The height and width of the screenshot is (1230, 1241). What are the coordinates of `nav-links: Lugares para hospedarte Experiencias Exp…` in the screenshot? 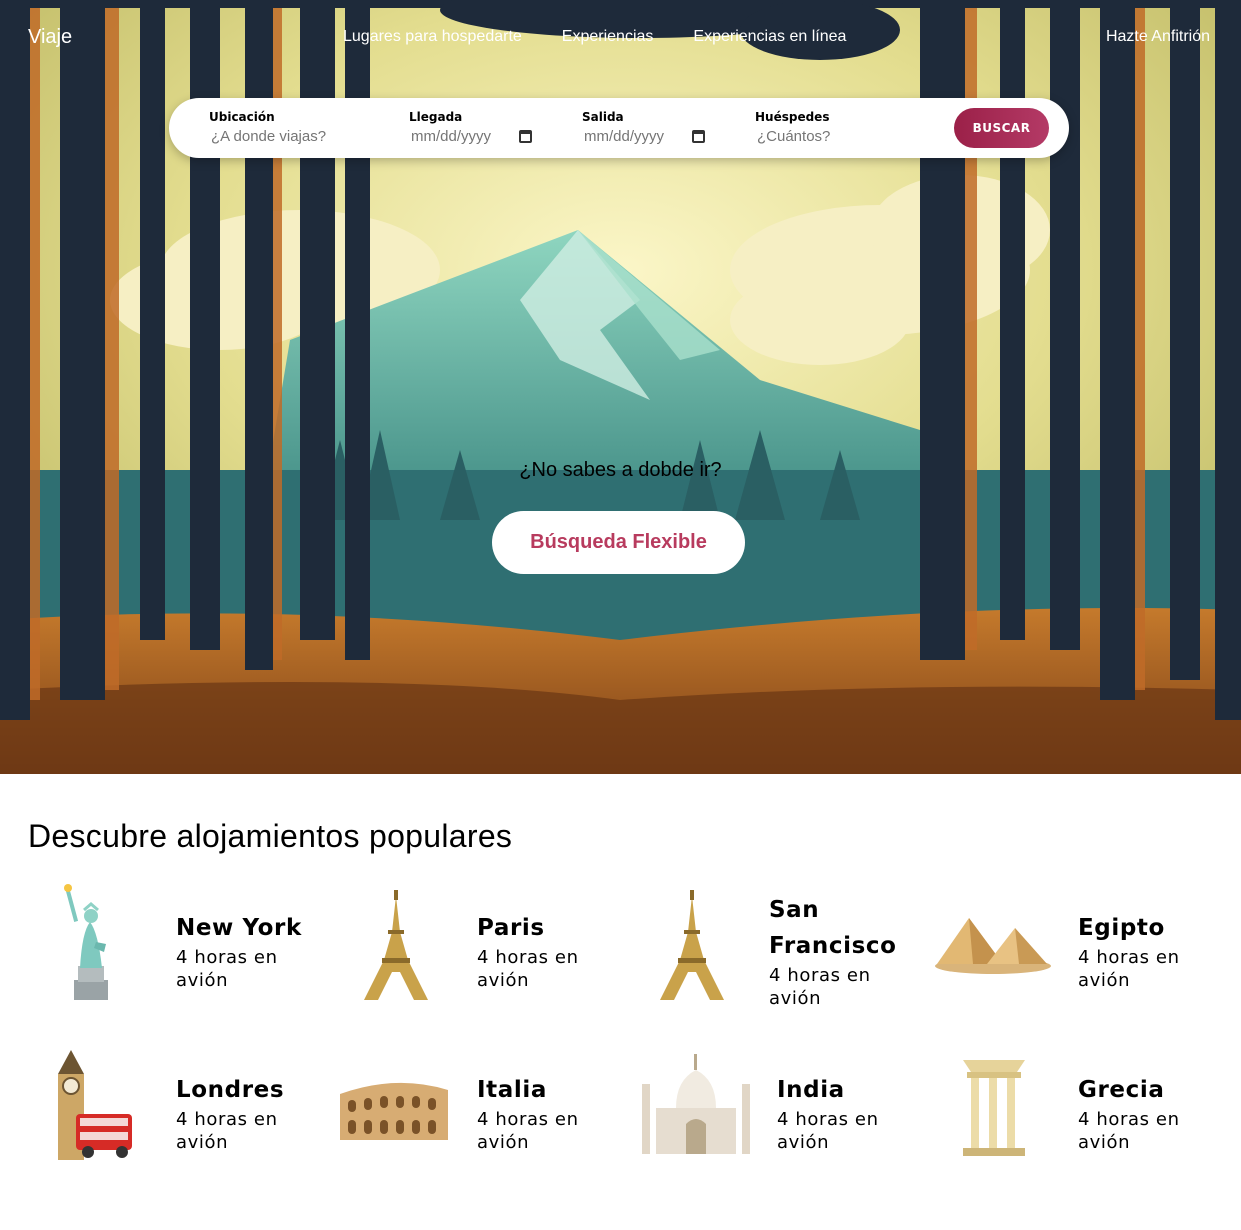 It's located at (594, 37).